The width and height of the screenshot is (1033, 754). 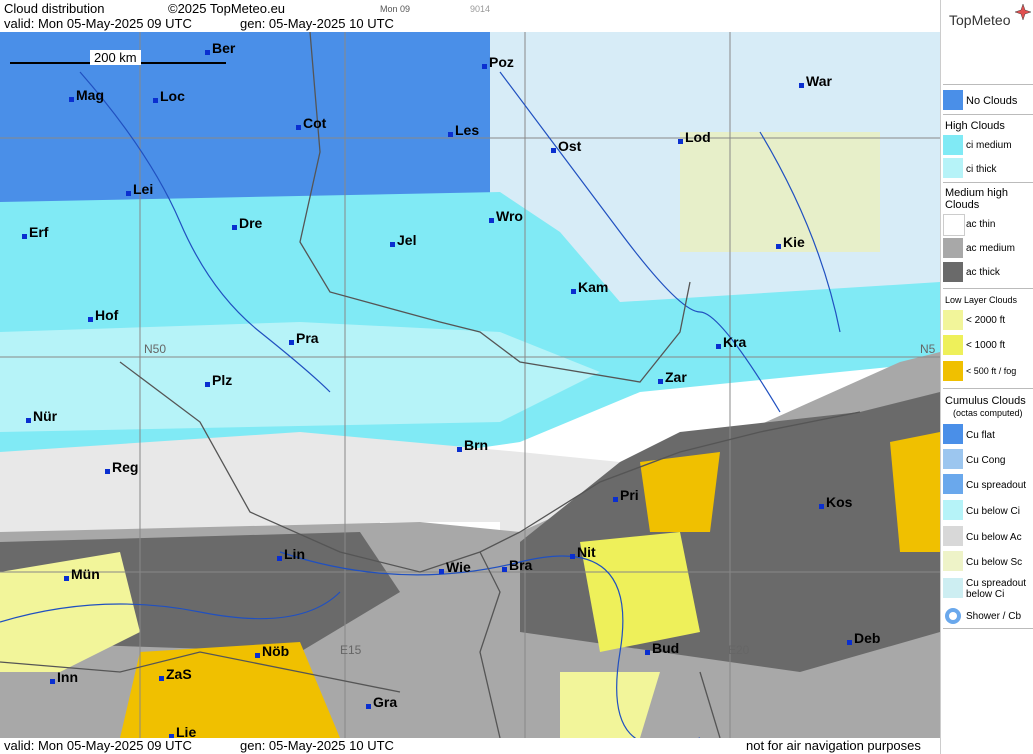 What do you see at coordinates (992, 101) in the screenshot?
I see `legend-no-clouds: No Clouds` at bounding box center [992, 101].